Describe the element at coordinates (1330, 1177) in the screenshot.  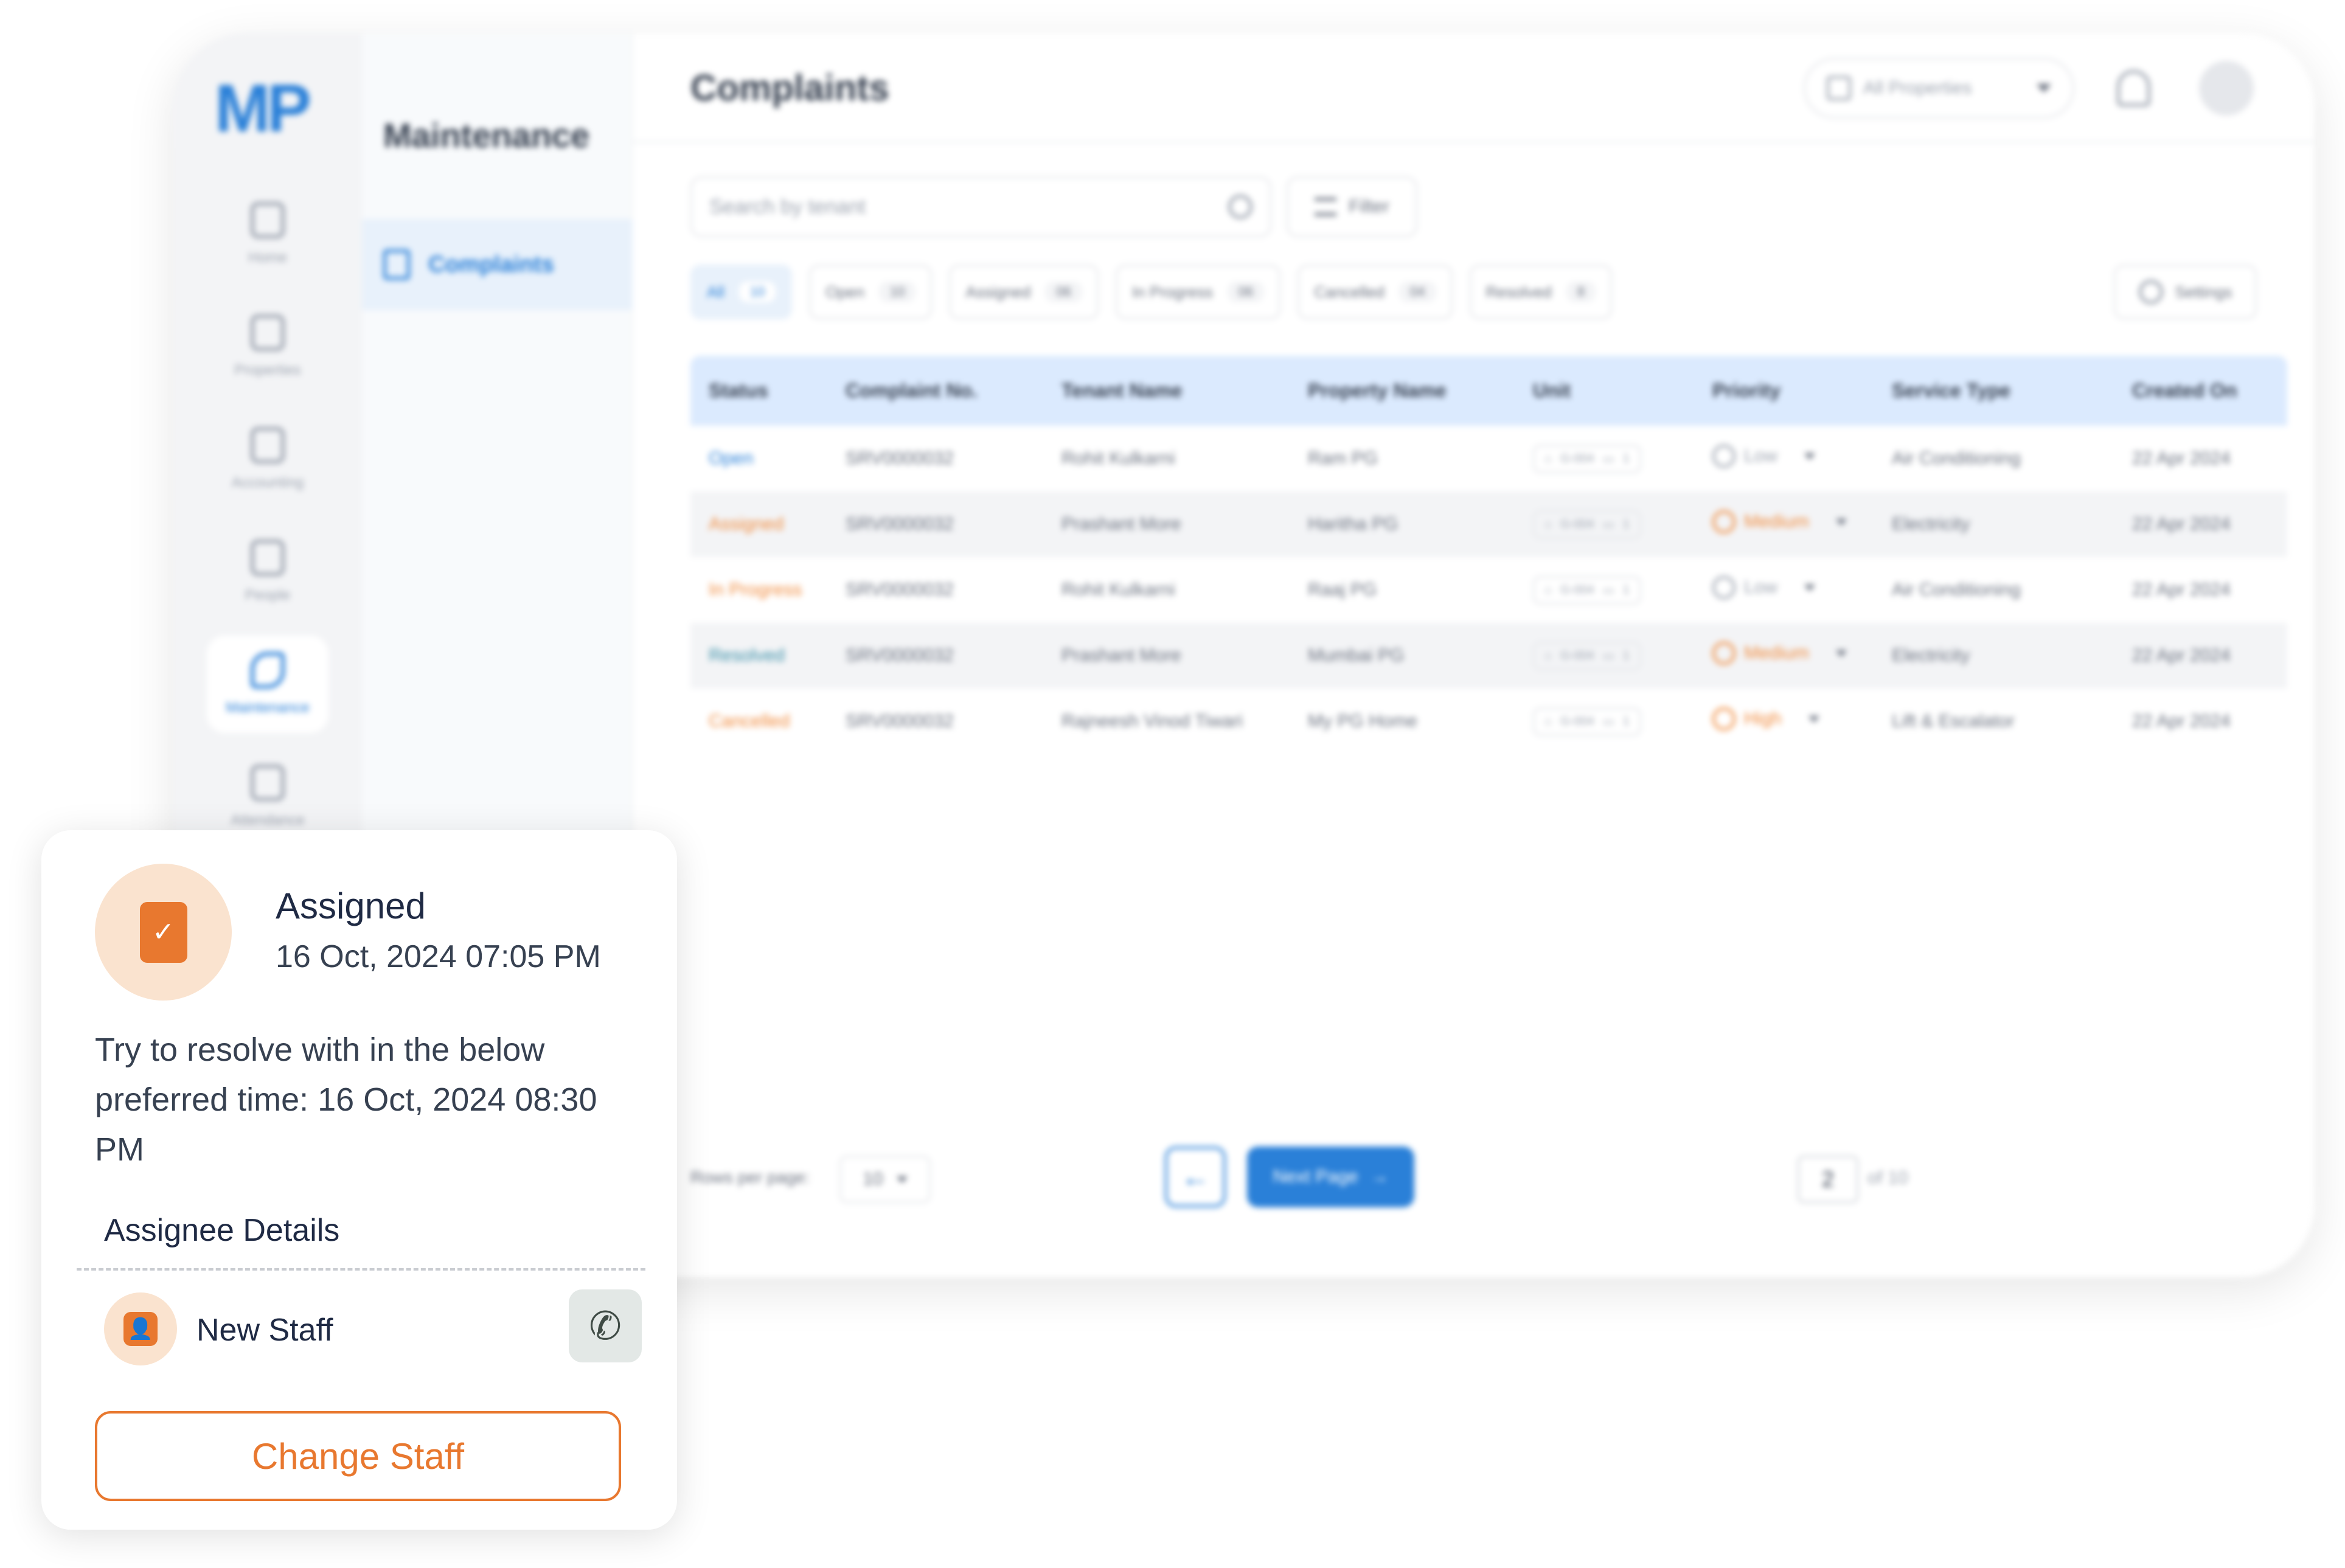
I see `next-page-button: Next Page →` at that location.